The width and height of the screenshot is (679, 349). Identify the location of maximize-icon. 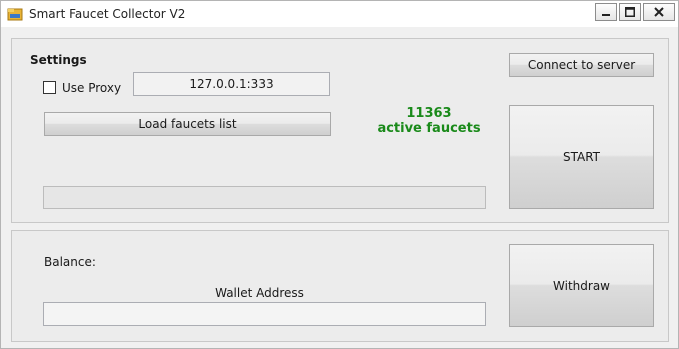
(630, 12).